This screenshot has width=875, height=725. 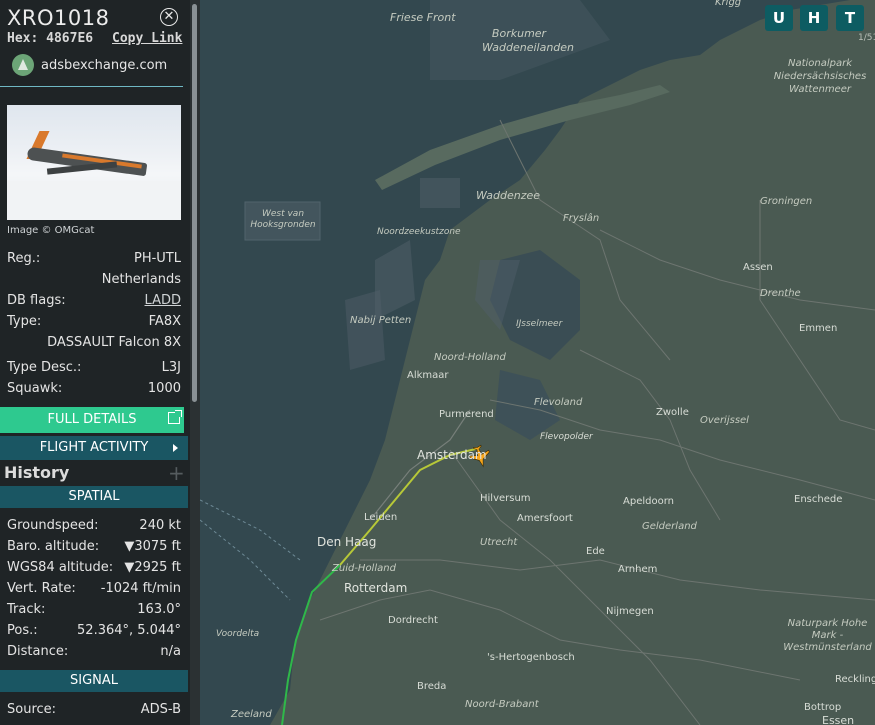 I want to click on dbflags-row: DB flags: LADD, so click(x=94, y=302).